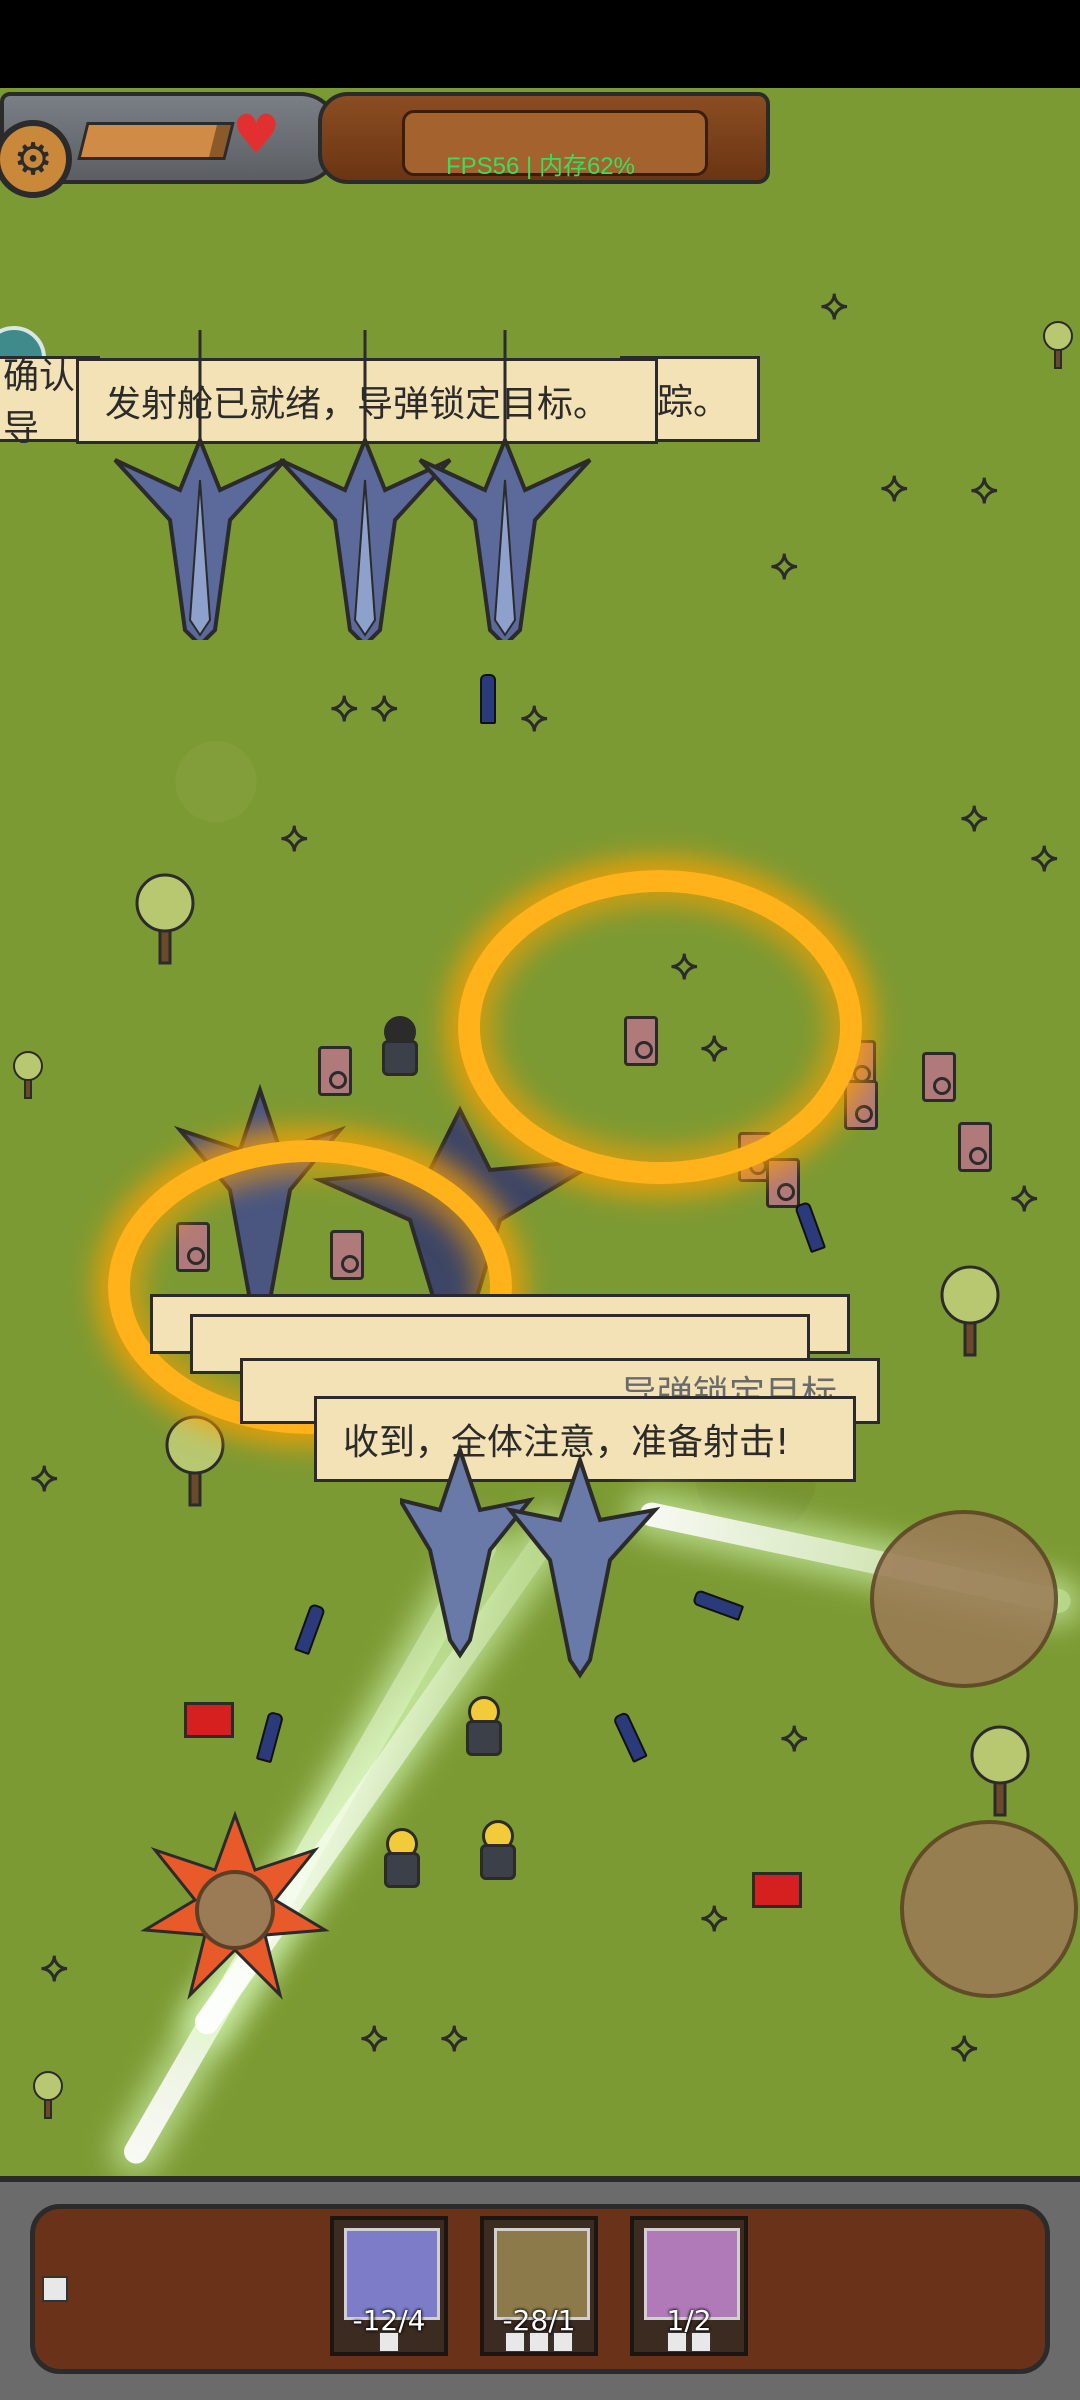  What do you see at coordinates (397, 1046) in the screenshot?
I see `dark-soldier` at bounding box center [397, 1046].